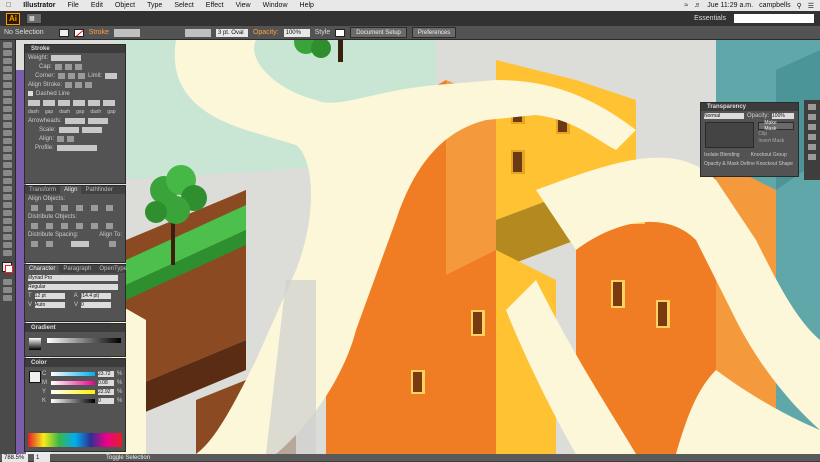 This screenshot has width=820, height=462. Describe the element at coordinates (7, 125) in the screenshot. I see `eraser-tool-icon` at that location.